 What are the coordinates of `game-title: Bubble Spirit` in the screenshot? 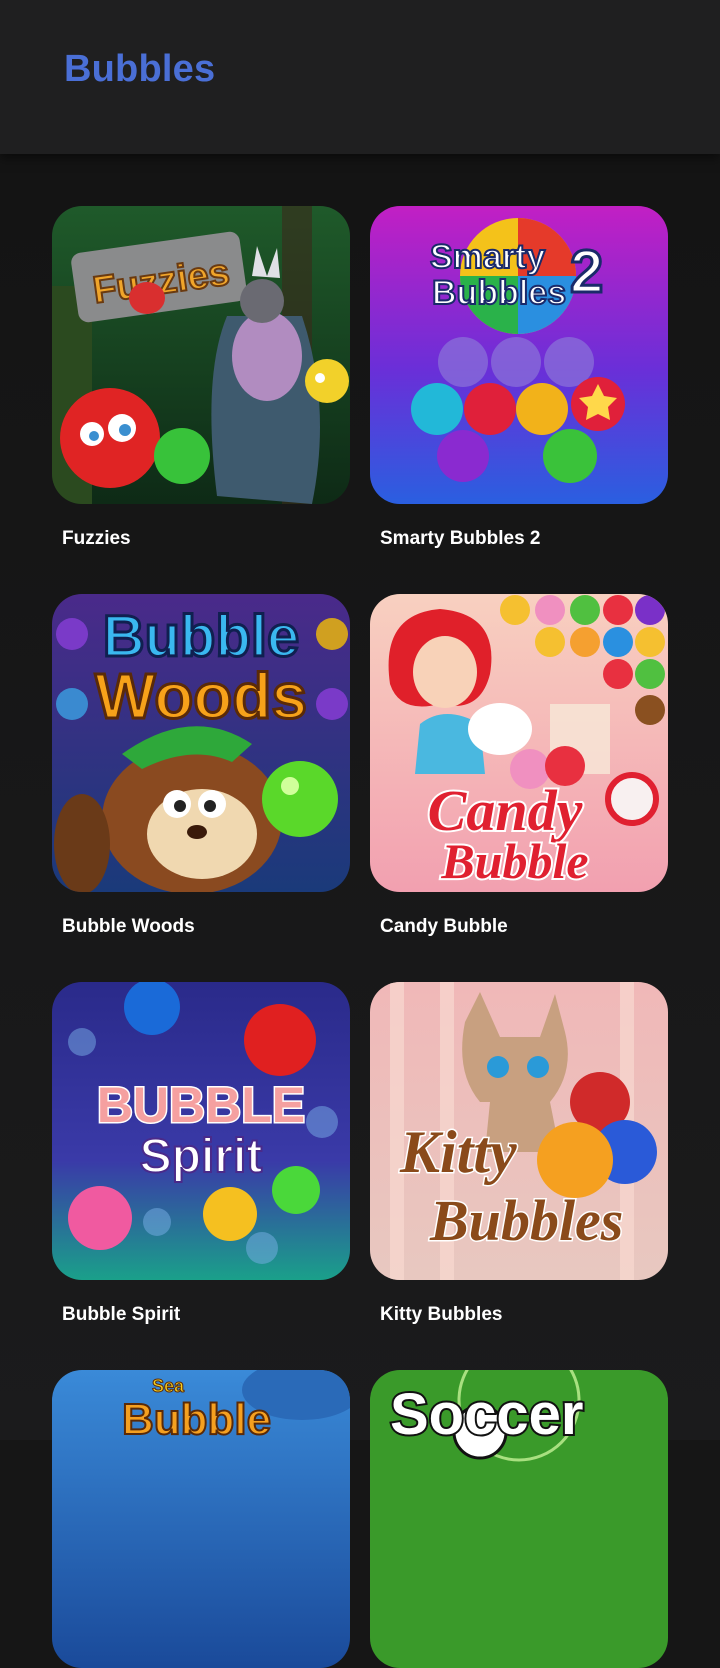 It's located at (207, 1315).